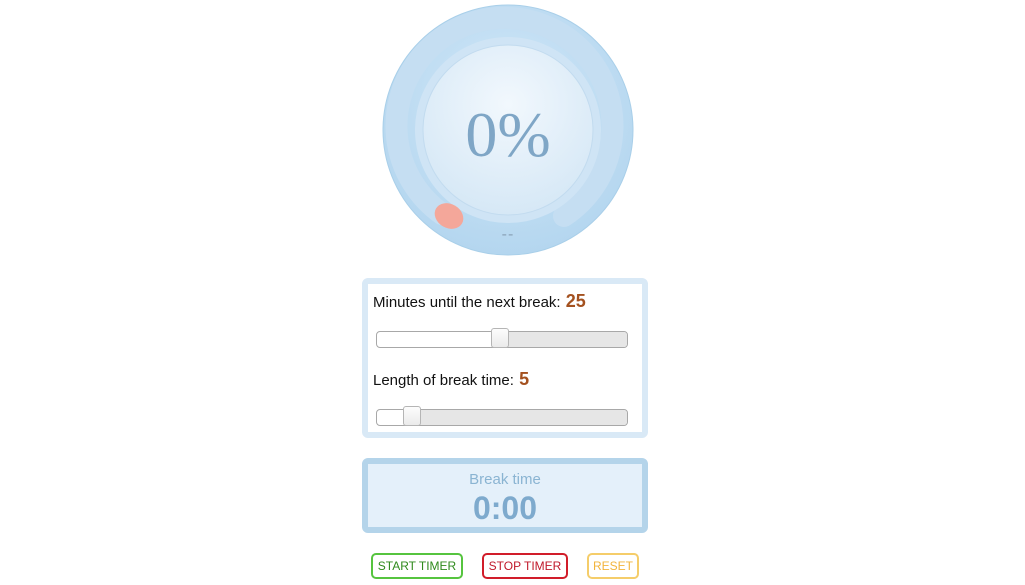 The height and width of the screenshot is (585, 1025). Describe the element at coordinates (467, 302) in the screenshot. I see `work-minutes-label-text: Minutes until the next break:` at that location.